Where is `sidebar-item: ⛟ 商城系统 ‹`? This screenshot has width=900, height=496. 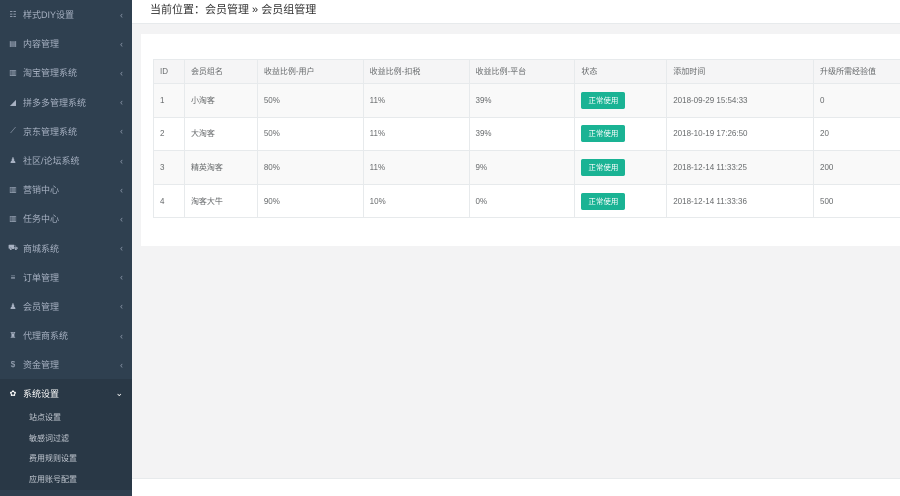 sidebar-item: ⛟ 商城系统 ‹ is located at coordinates (66, 248).